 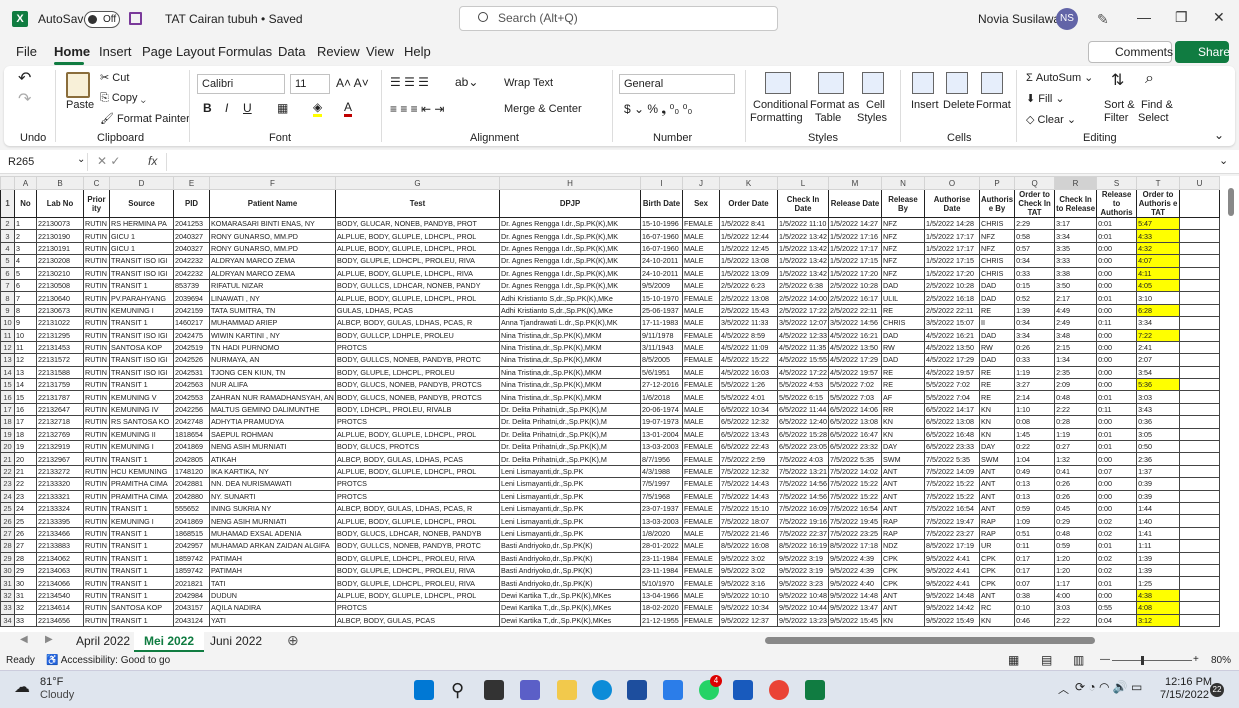 What do you see at coordinates (701, 447) in the screenshot?
I see `cell: FEMALE` at bounding box center [701, 447].